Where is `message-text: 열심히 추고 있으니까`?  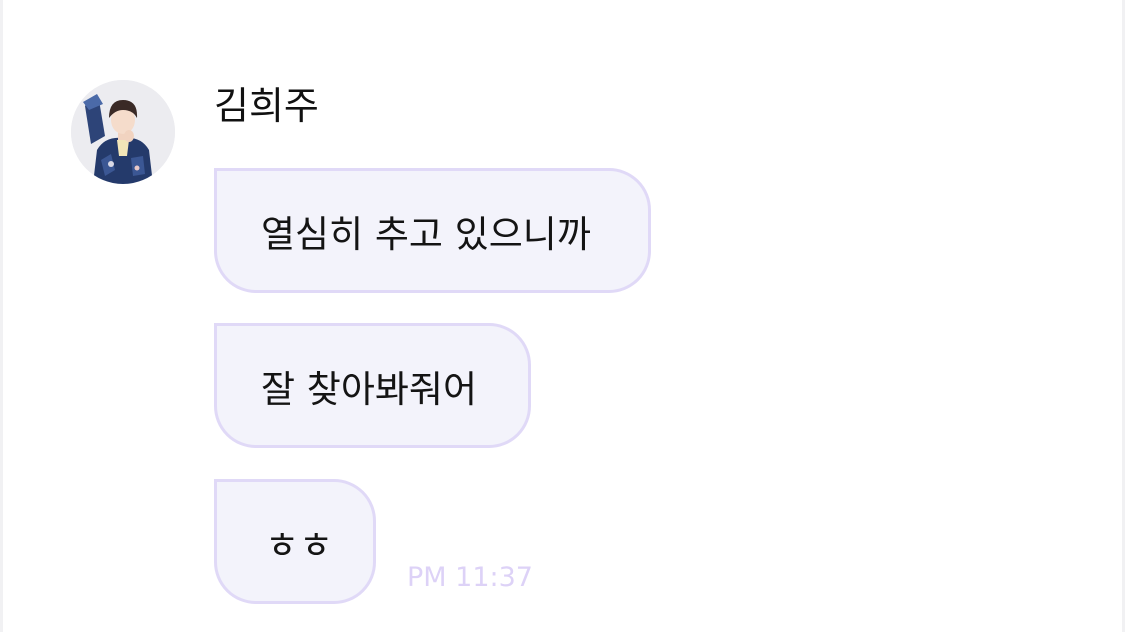
message-text: 열심히 추고 있으니까 is located at coordinates (426, 234).